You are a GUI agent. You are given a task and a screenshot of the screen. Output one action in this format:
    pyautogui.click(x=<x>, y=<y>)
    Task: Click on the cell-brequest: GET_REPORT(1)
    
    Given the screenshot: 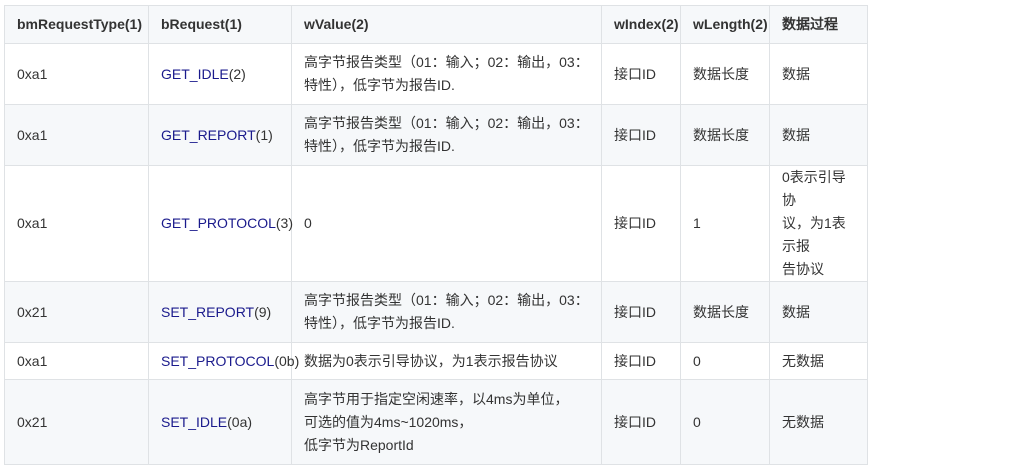 What is the action you would take?
    pyautogui.click(x=220, y=135)
    